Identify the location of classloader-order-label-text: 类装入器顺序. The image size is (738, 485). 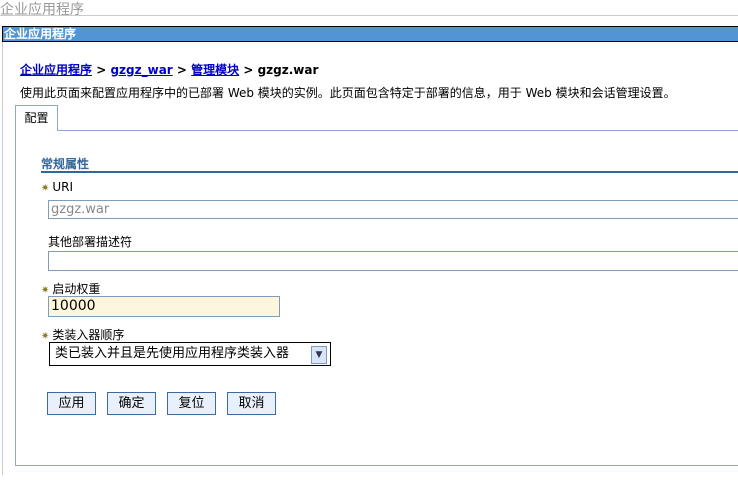
(88, 335).